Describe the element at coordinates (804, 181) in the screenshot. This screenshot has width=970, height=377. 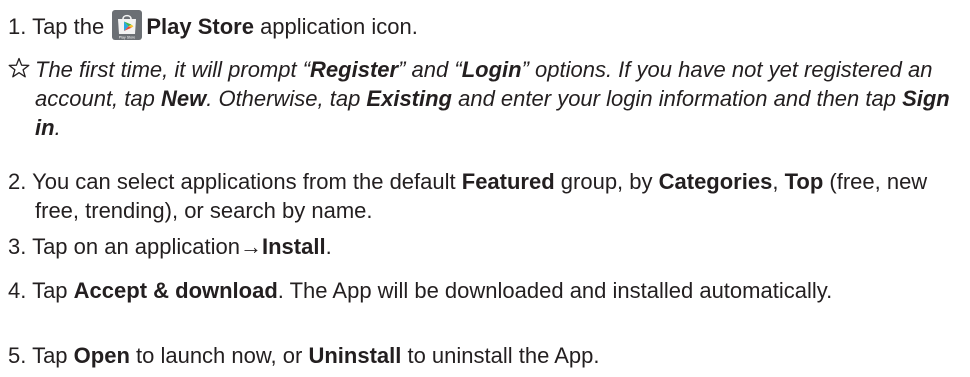
I see `step-2-top: Top` at that location.